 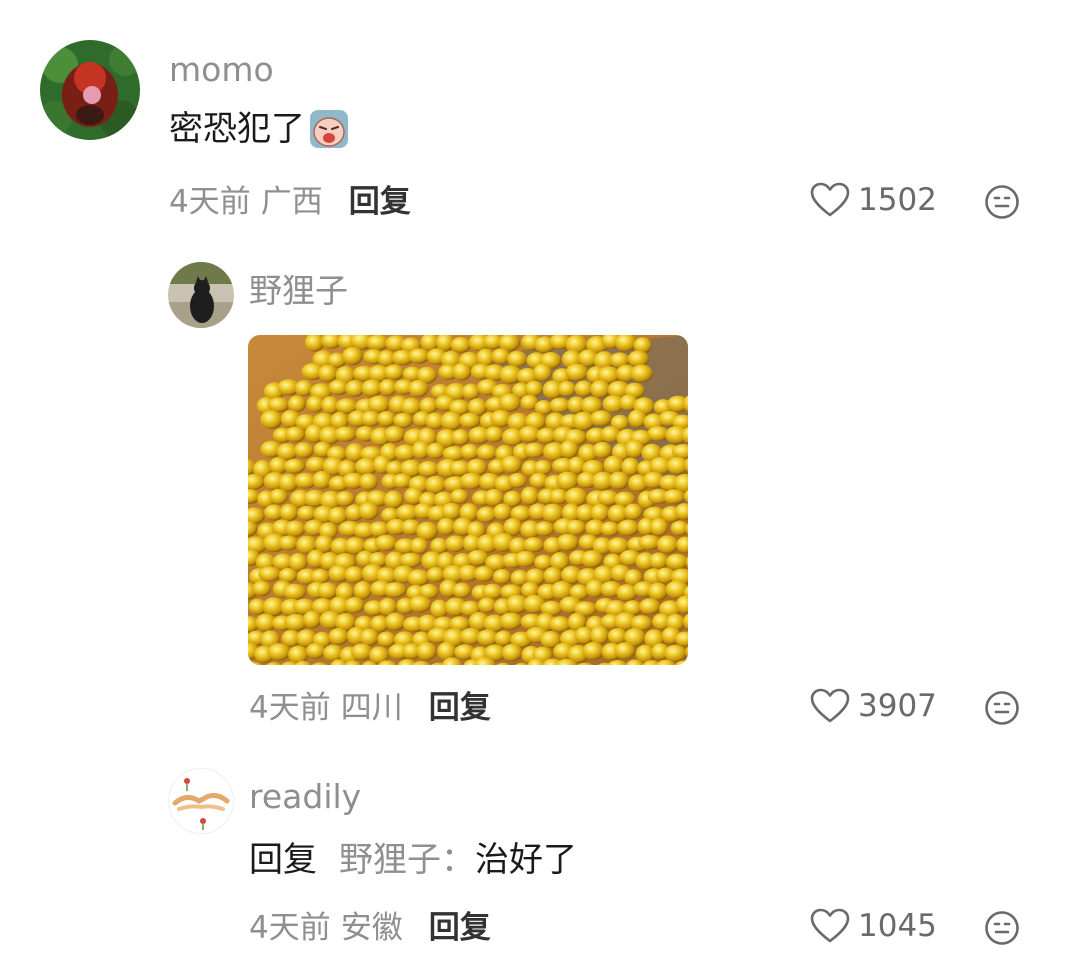 What do you see at coordinates (90, 90) in the screenshot?
I see `avatar-momo` at bounding box center [90, 90].